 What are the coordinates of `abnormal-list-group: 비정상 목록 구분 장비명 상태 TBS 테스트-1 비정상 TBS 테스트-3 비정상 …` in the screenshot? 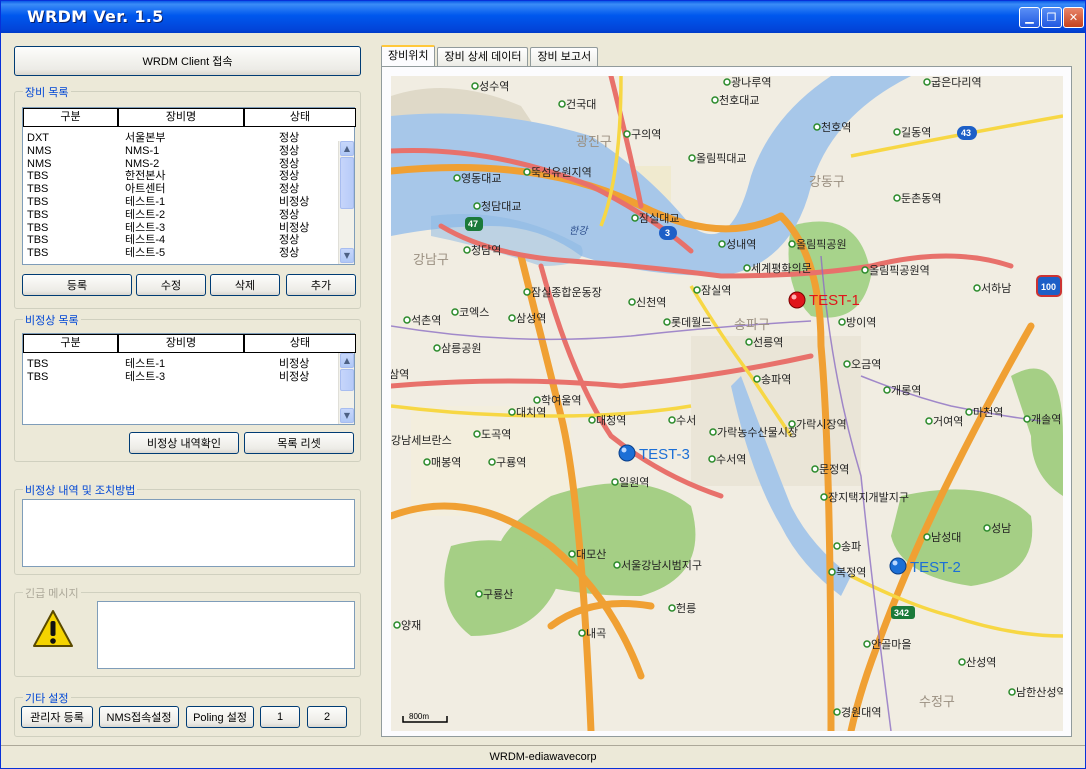 It's located at (187, 387).